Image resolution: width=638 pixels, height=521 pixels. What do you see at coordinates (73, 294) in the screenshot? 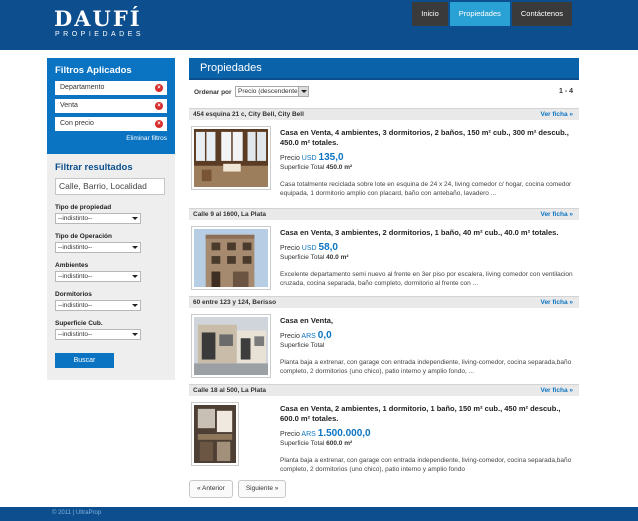
I see `filter-label-dormitorios: Dormitorios` at bounding box center [73, 294].